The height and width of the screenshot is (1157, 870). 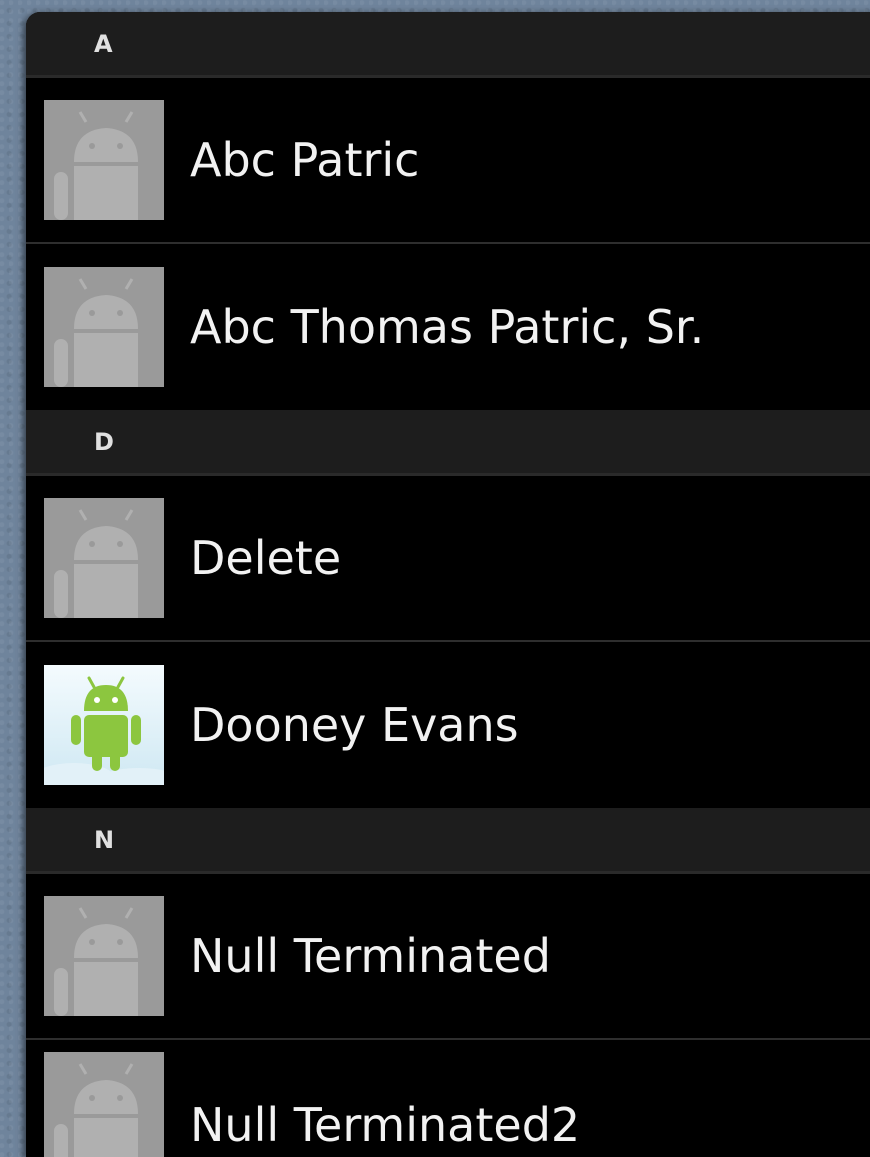 I want to click on contact-row: Null Terminated2, so click(x=448, y=1098).